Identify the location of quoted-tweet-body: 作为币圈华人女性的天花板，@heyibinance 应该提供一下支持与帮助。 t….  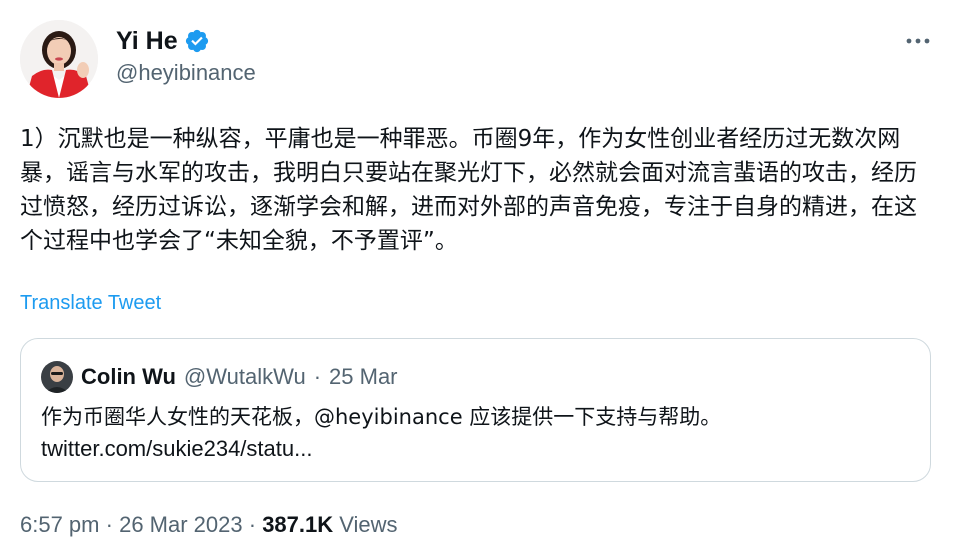
(476, 433).